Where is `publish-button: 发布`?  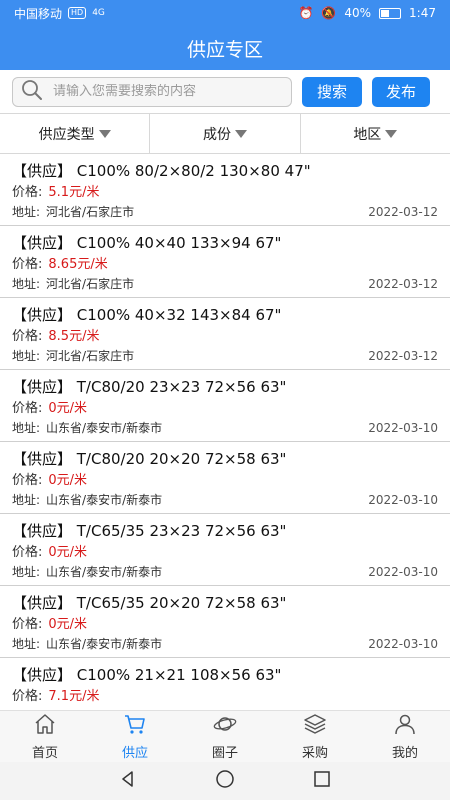 publish-button: 发布 is located at coordinates (401, 91).